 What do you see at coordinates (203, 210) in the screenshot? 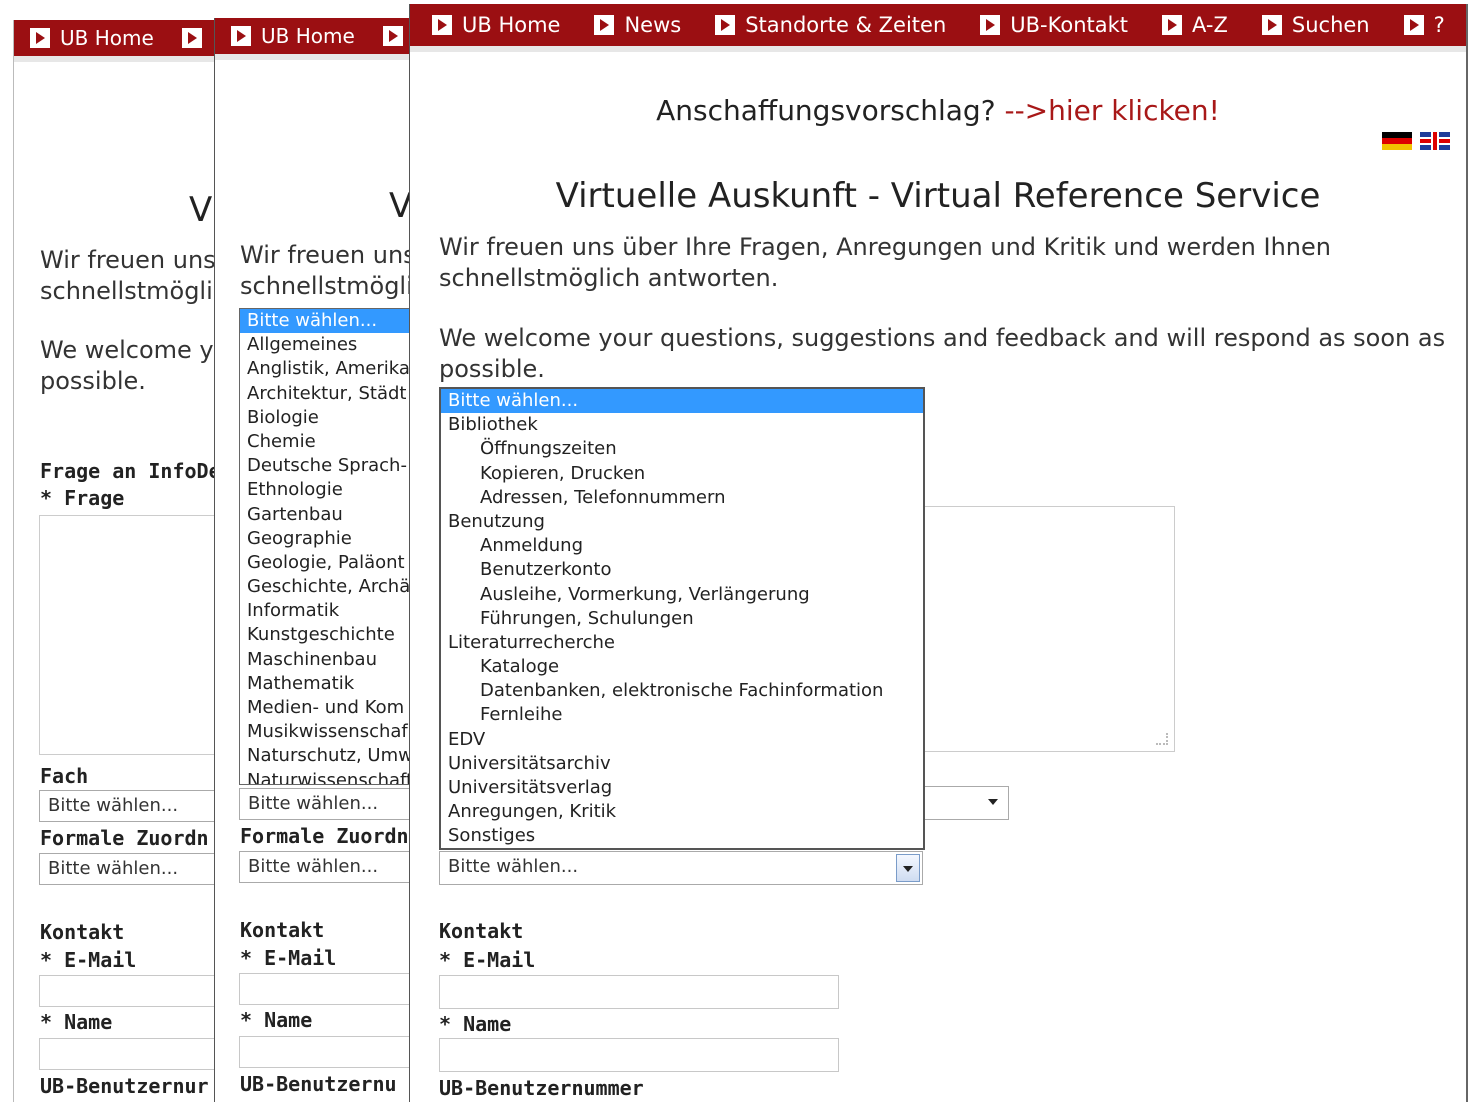
I see `page-title: Vi` at bounding box center [203, 210].